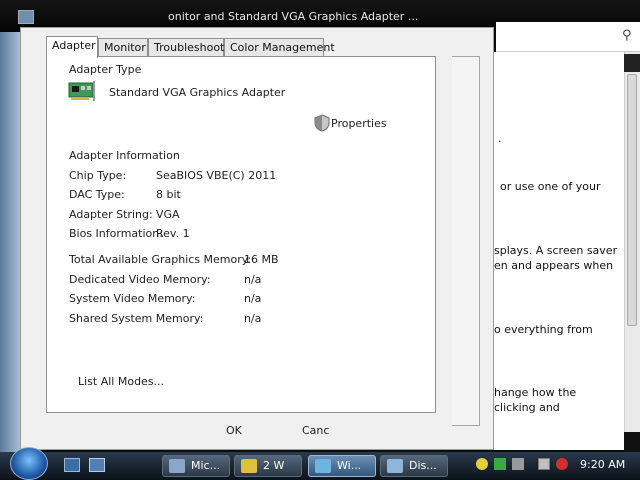 This screenshot has width=640, height=480. What do you see at coordinates (500, 138) in the screenshot?
I see `background-text-line: .` at bounding box center [500, 138].